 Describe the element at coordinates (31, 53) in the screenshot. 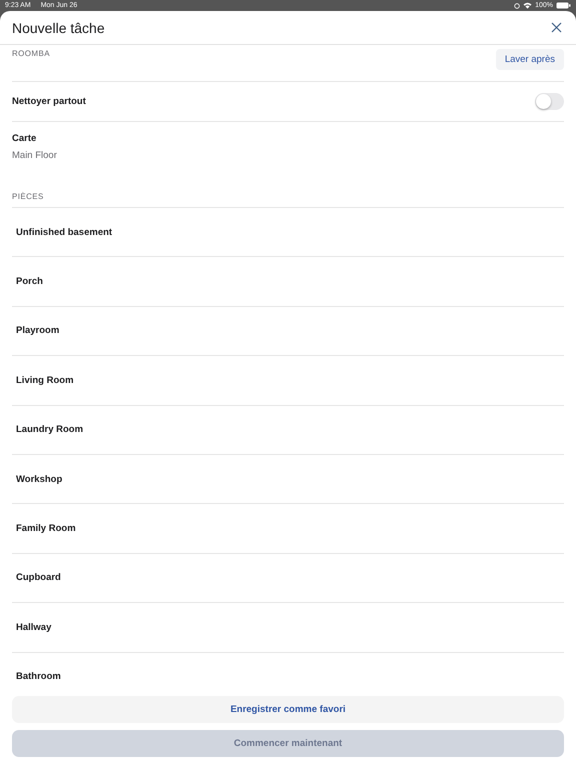

I see `section-label: ROOMBA` at that location.